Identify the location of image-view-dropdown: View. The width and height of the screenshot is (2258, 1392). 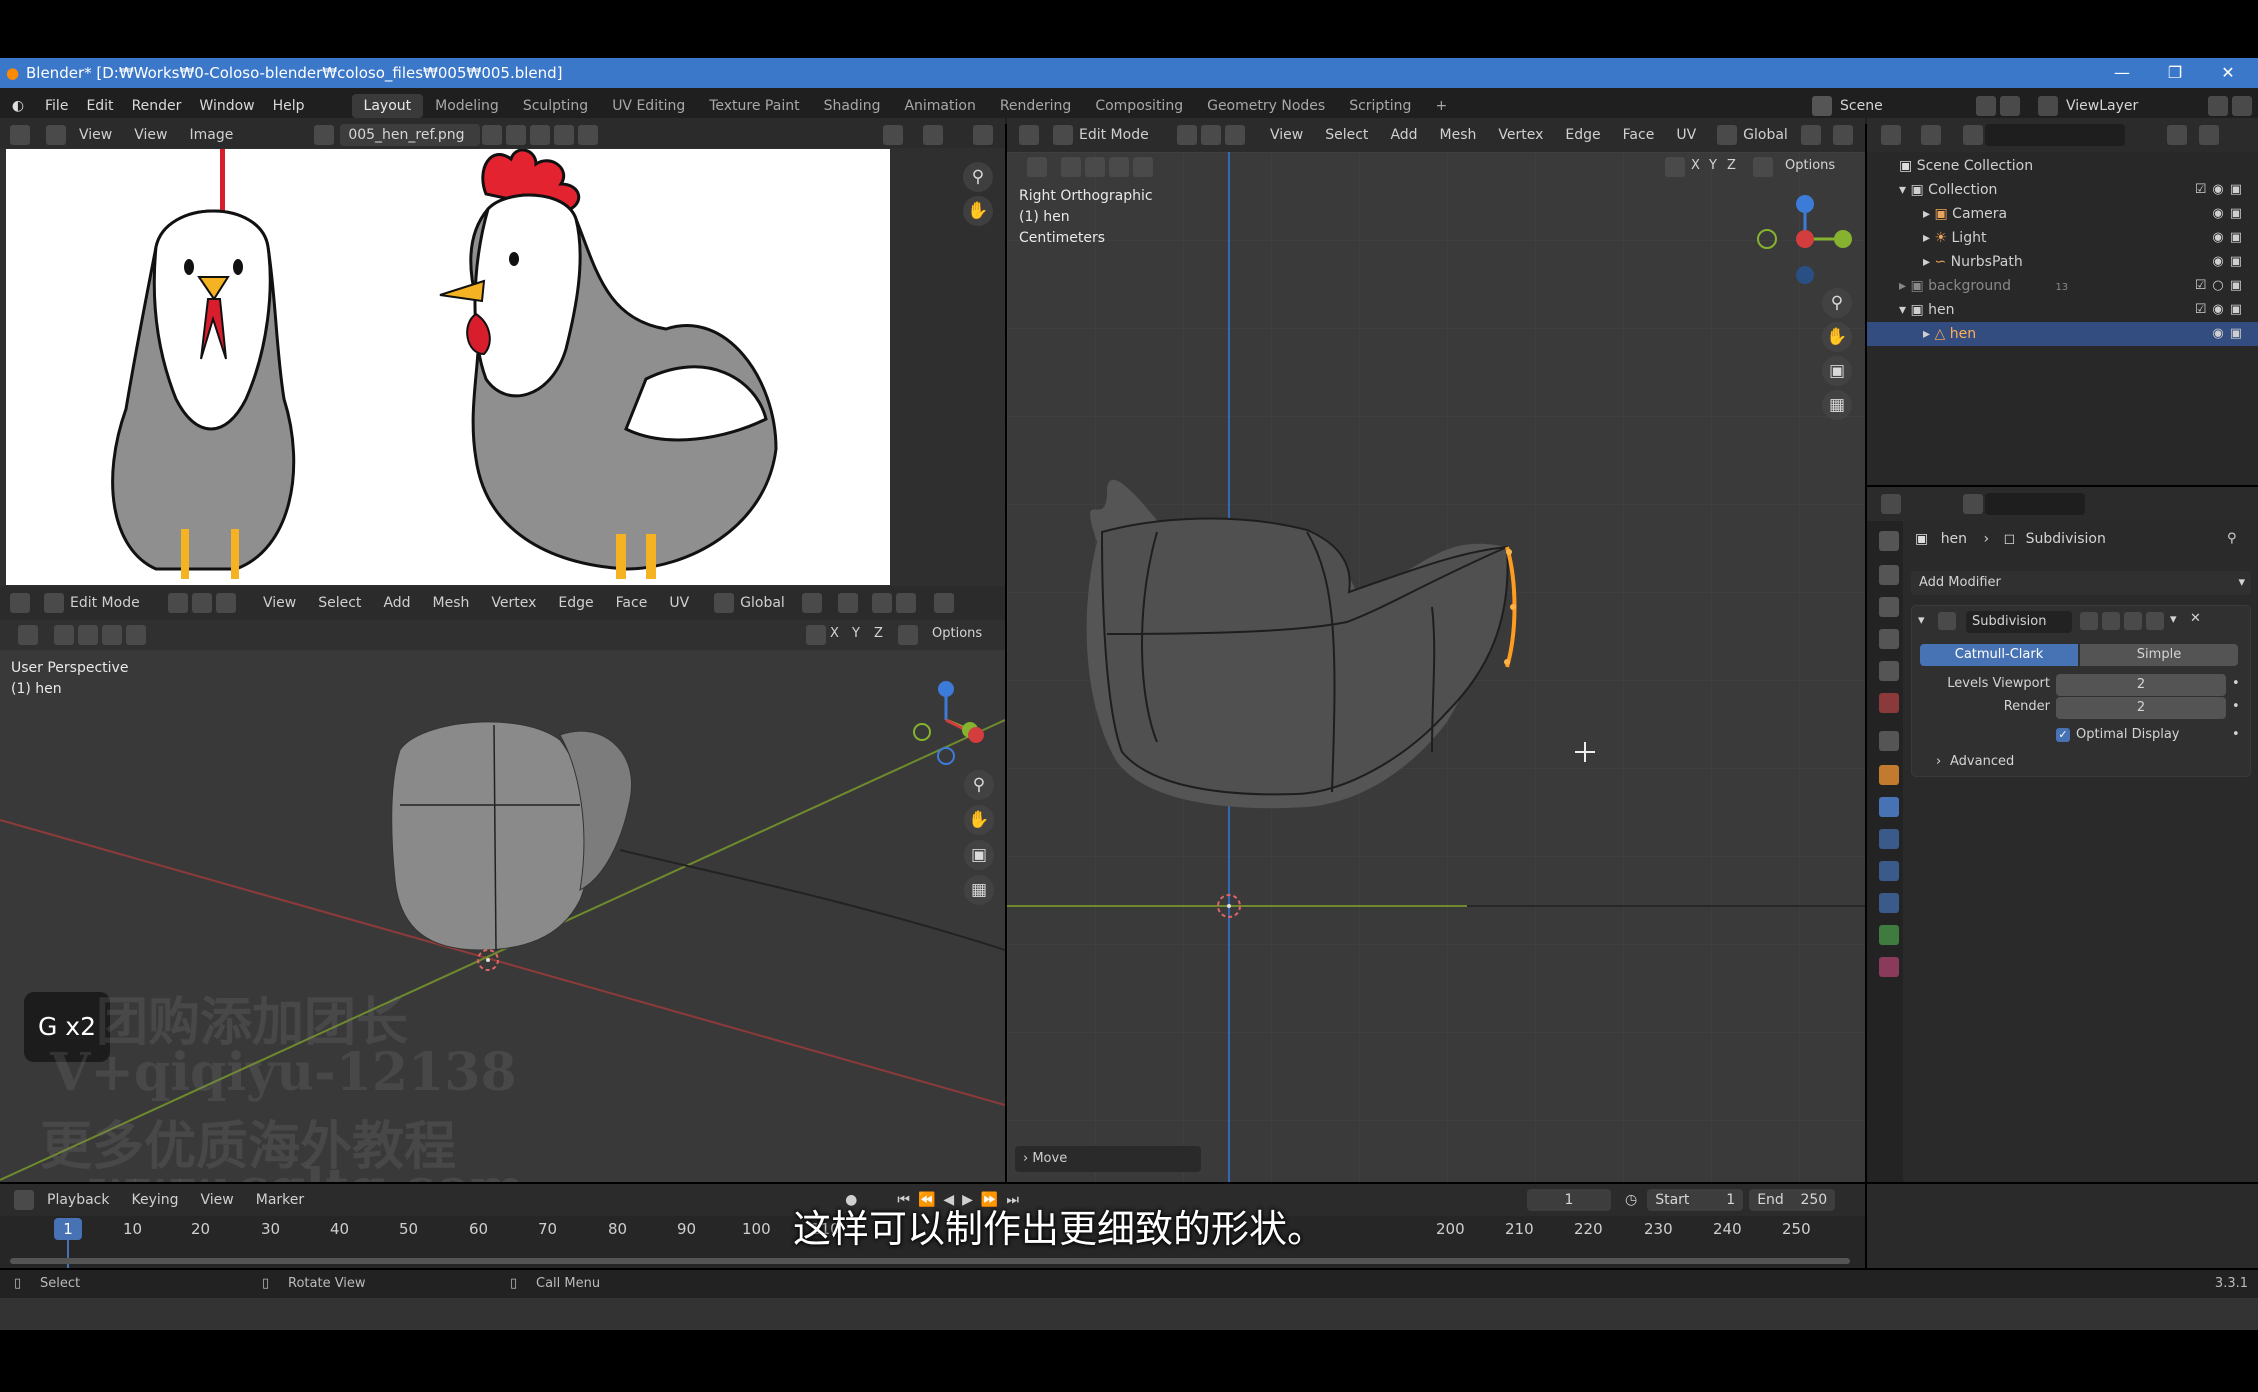
(95, 135).